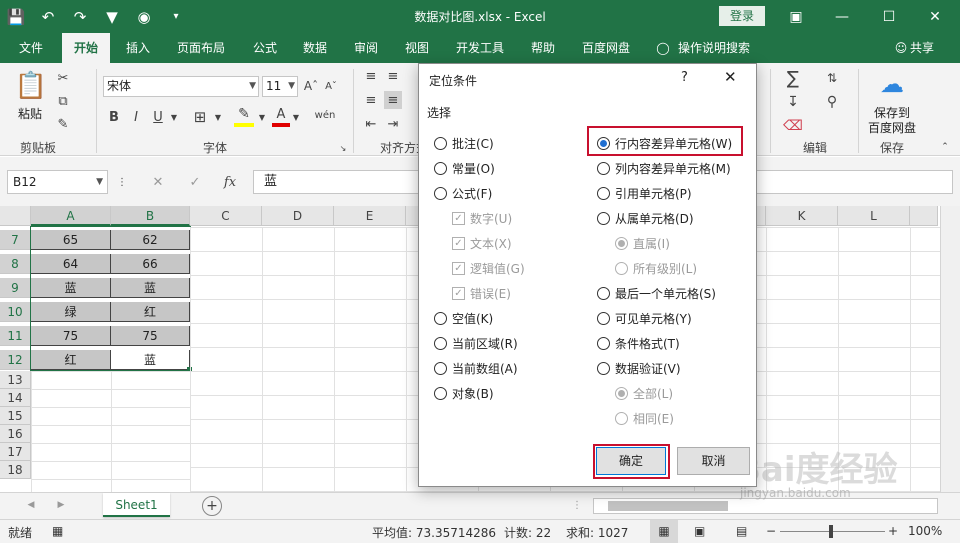 This screenshot has height=543, width=960. Describe the element at coordinates (664, 168) in the screenshot. I see `right-option: 列内容差异单元格(M)` at that location.